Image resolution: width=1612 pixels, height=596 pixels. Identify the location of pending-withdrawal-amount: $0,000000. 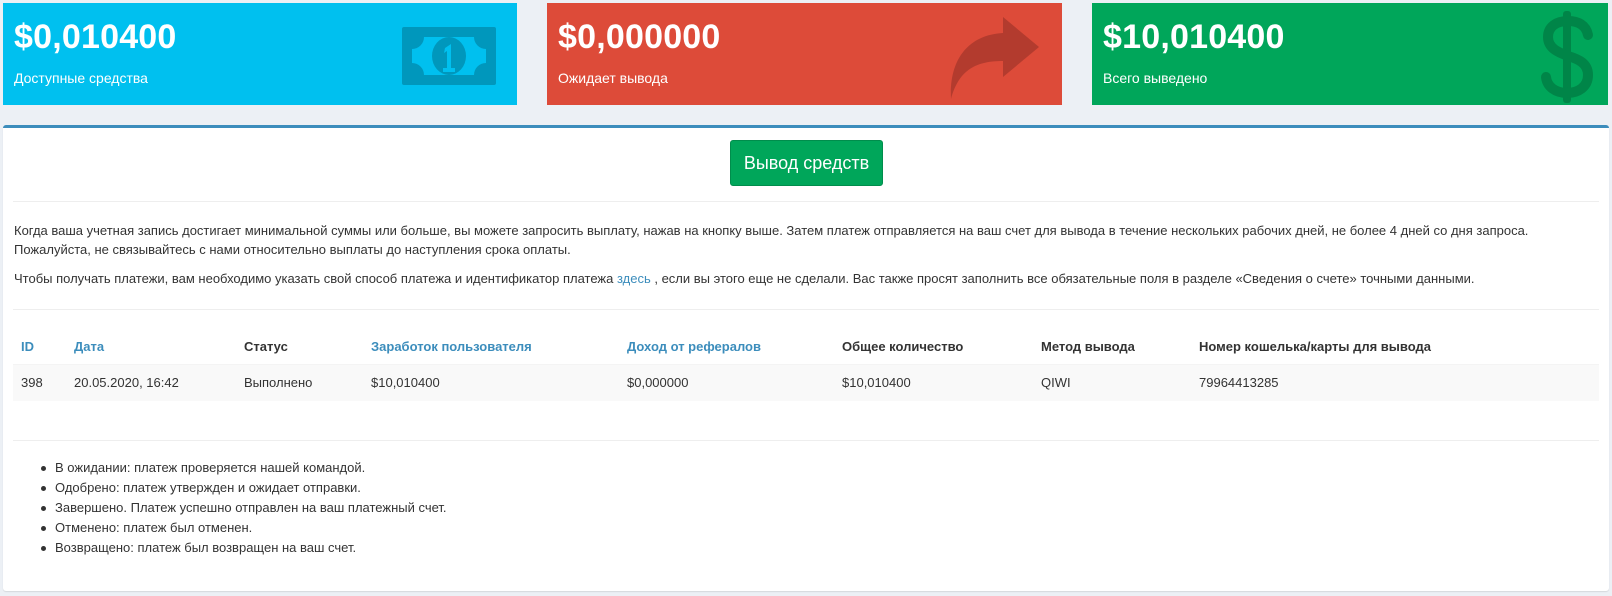
(639, 37).